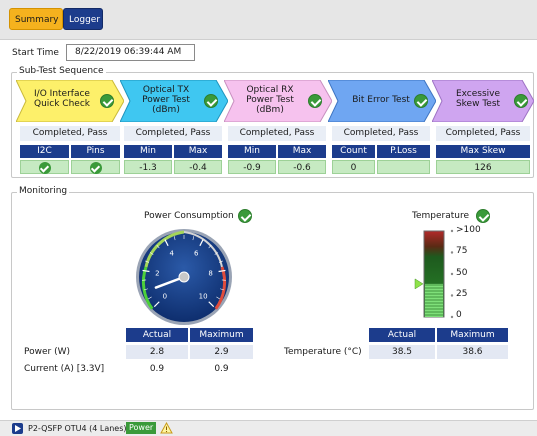  What do you see at coordinates (353, 151) in the screenshot?
I see `col-header-count: Count` at bounding box center [353, 151].